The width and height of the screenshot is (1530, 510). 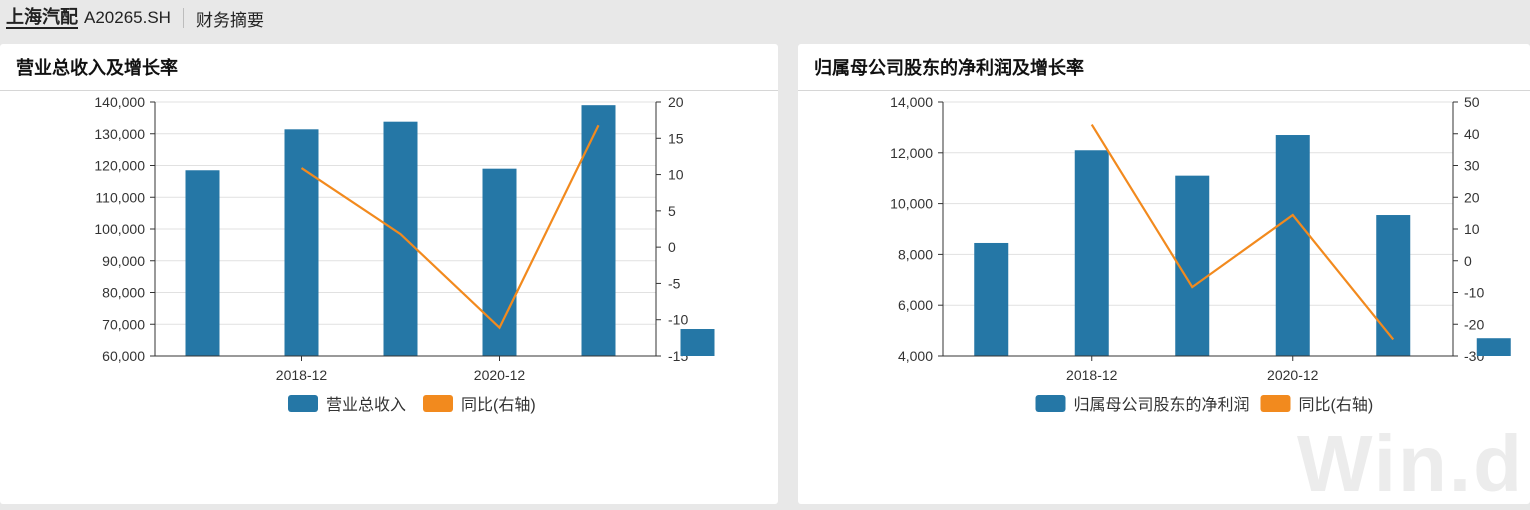 What do you see at coordinates (123, 324) in the screenshot?
I see `y-tick-label: 70,000` at bounding box center [123, 324].